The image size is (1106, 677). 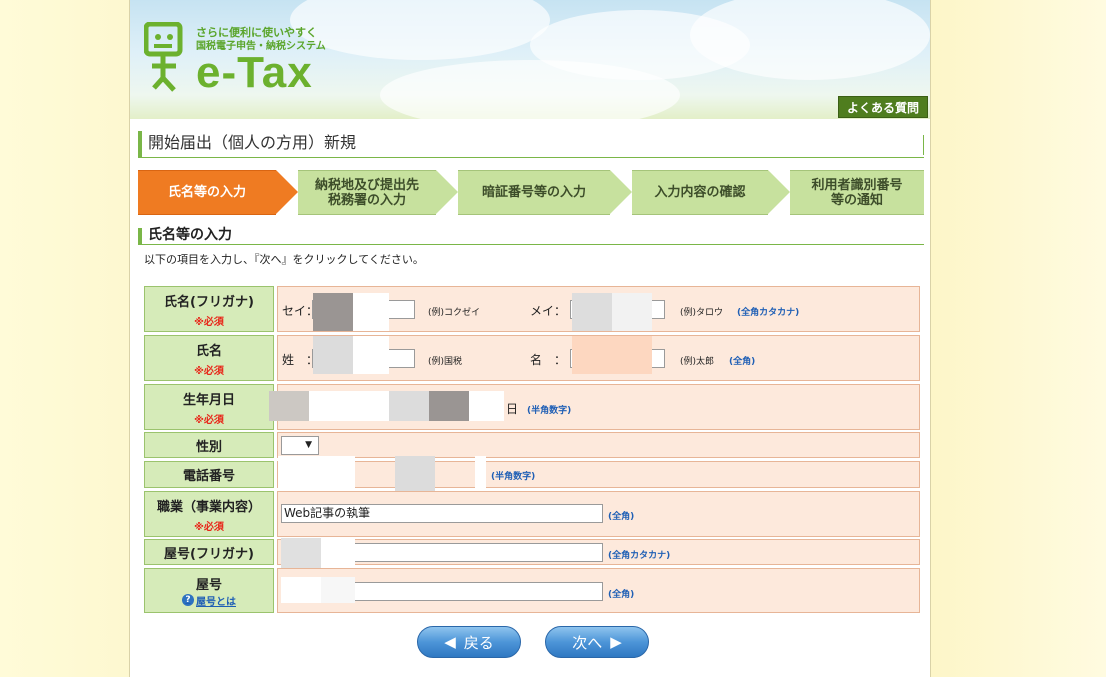 What do you see at coordinates (531, 144) in the screenshot?
I see `page-title: 開始届出（個人の方用）新規` at bounding box center [531, 144].